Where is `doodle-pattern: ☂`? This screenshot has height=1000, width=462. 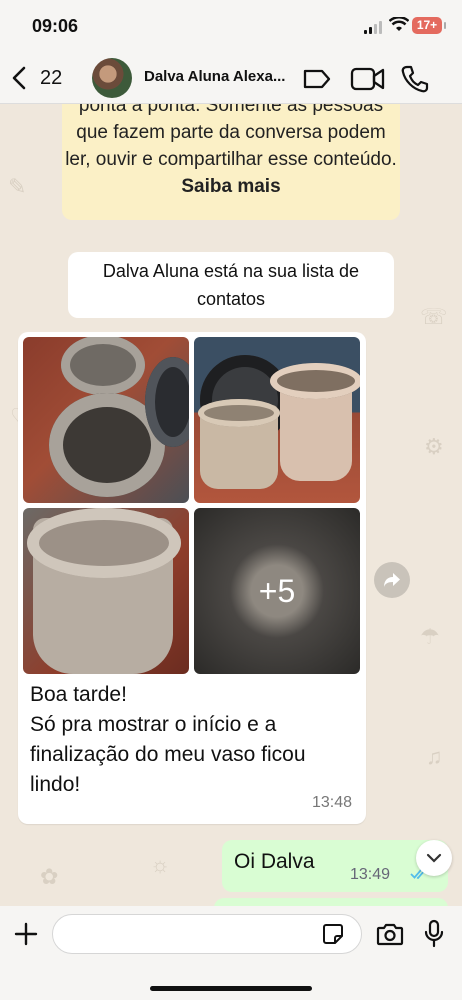 doodle-pattern: ☂ is located at coordinates (430, 636).